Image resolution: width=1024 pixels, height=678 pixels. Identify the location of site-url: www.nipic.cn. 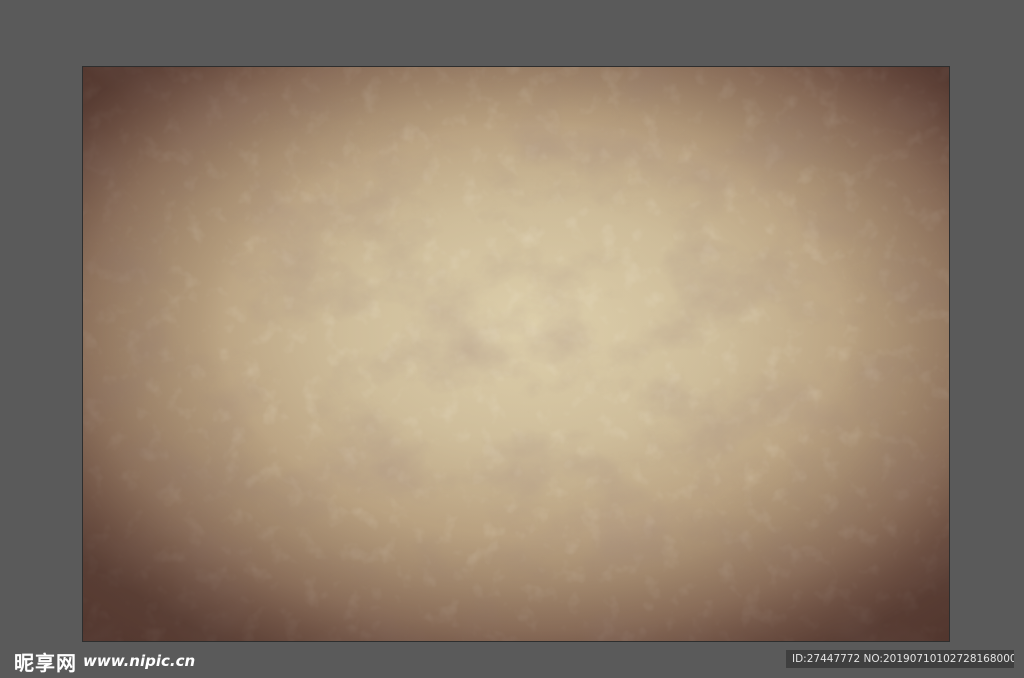
(139, 661).